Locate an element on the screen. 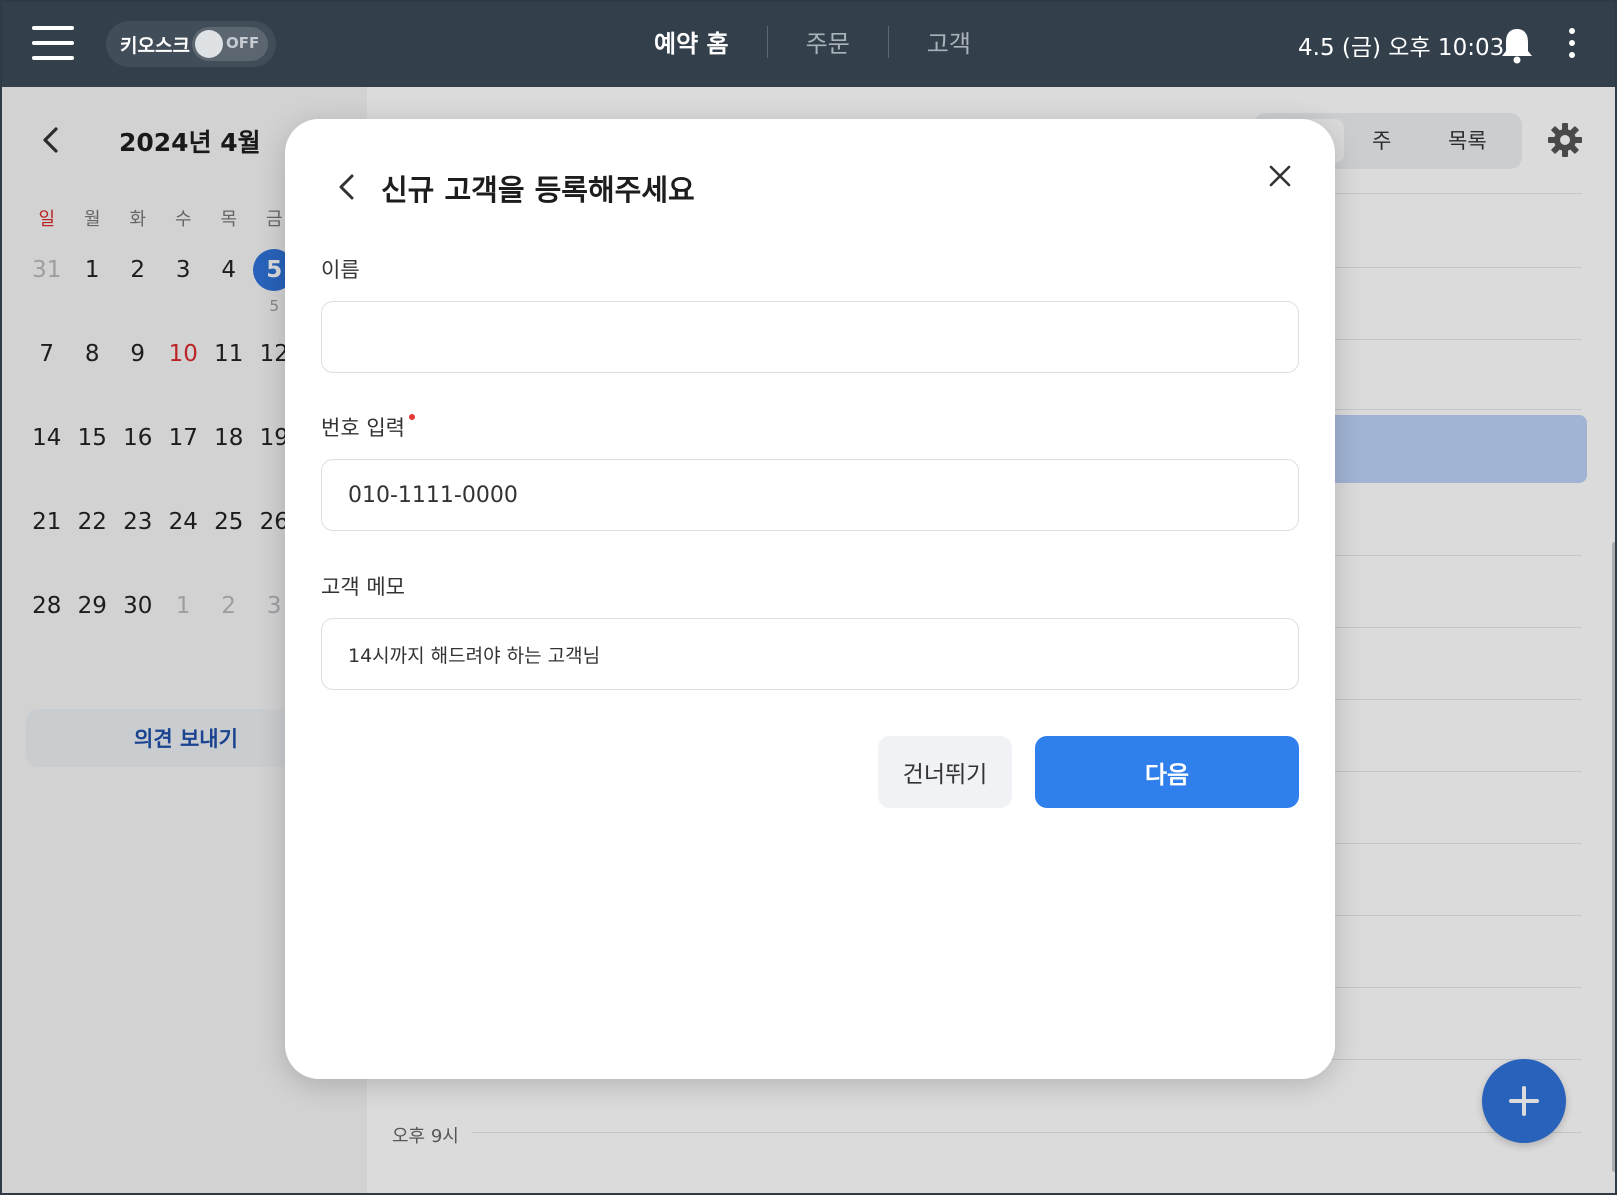  more-vertical-icon is located at coordinates (1572, 44).